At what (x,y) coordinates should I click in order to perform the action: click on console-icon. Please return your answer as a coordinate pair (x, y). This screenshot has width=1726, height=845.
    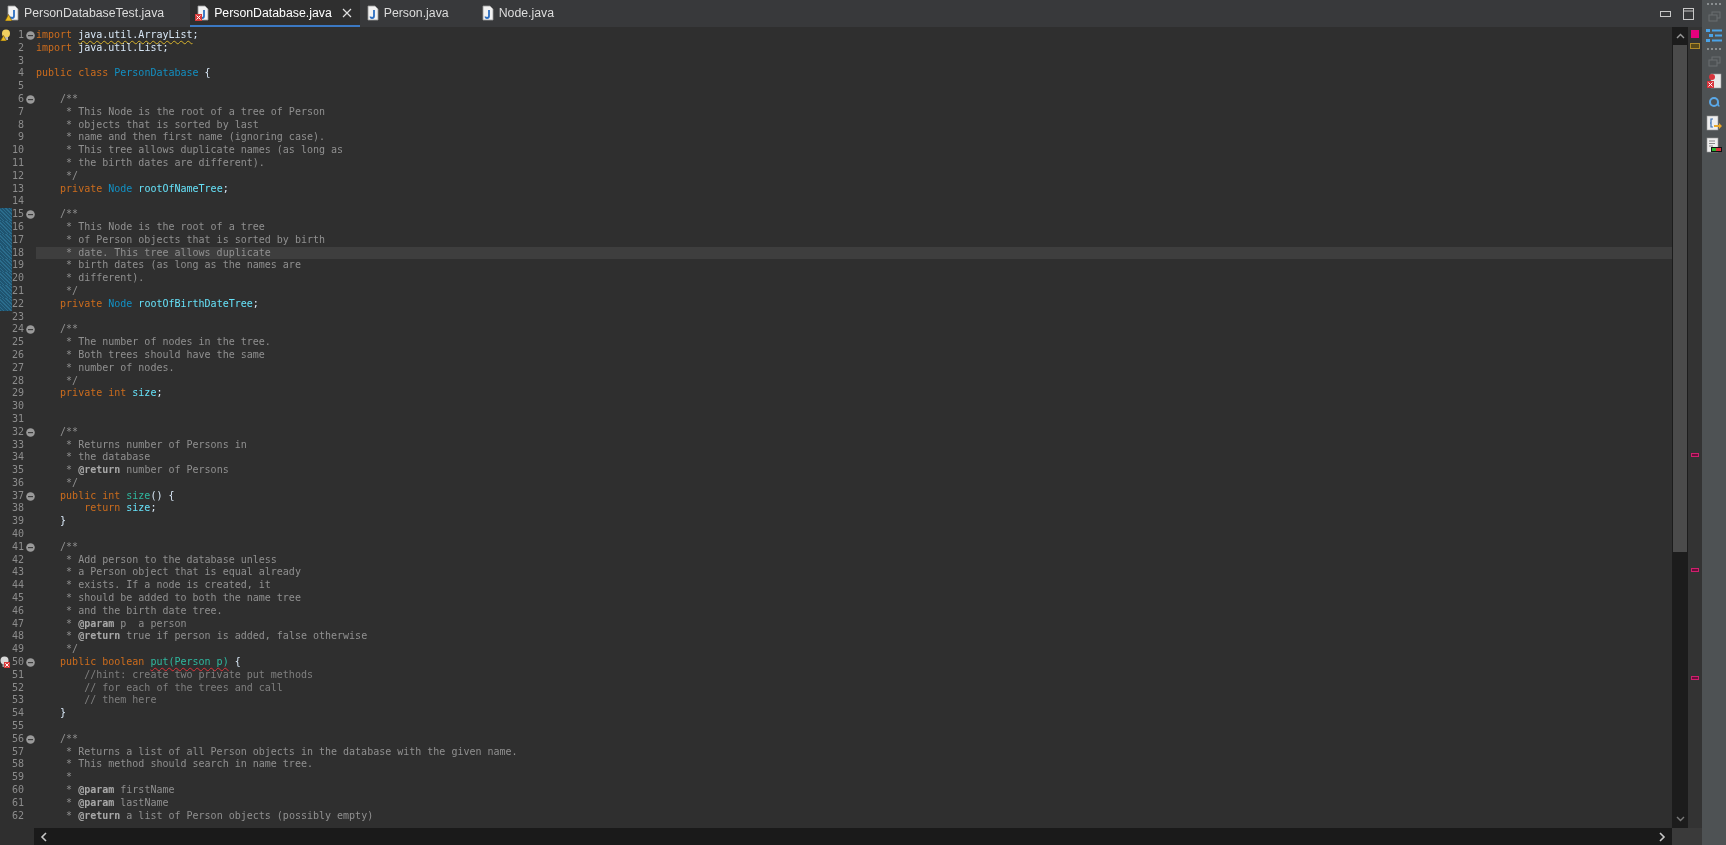
    Looking at the image, I should click on (1714, 145).